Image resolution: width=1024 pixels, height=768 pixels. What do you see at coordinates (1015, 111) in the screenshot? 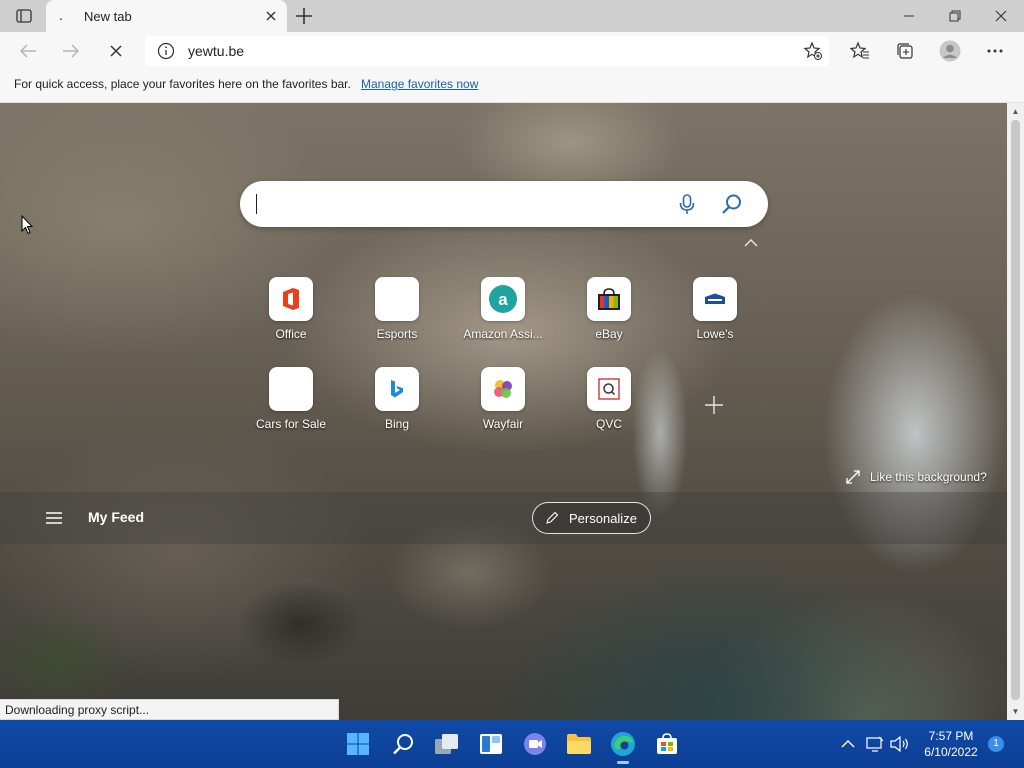
I see `scroll-up-arrow-icon: ▲` at bounding box center [1015, 111].